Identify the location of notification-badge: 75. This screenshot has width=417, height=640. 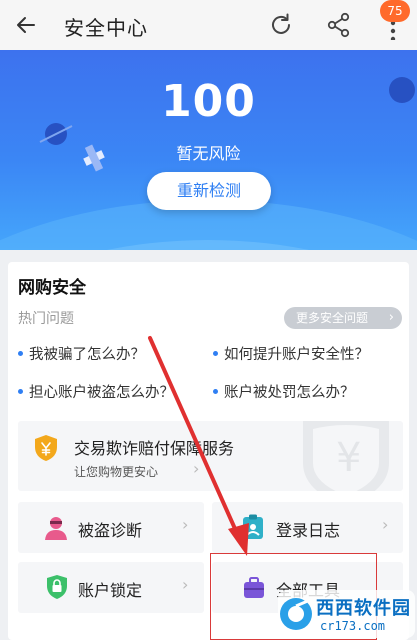
(395, 11).